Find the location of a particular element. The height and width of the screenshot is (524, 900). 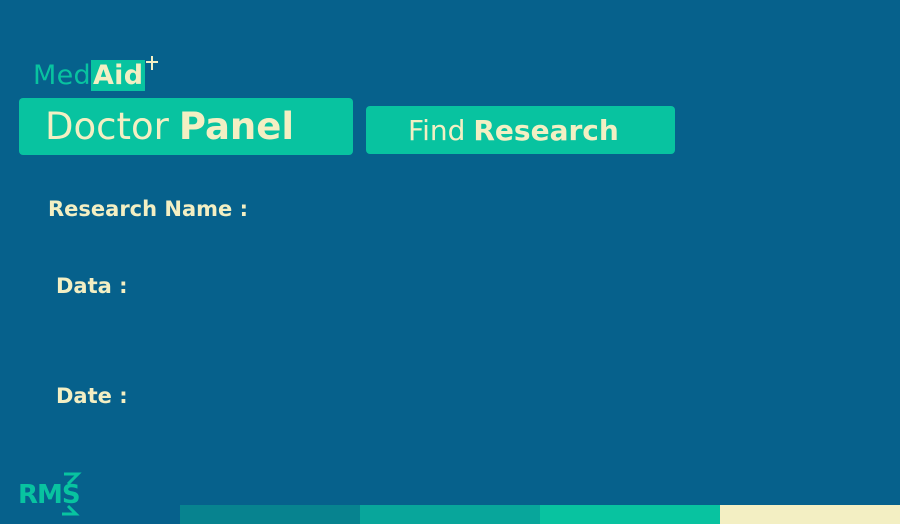

plus-icon is located at coordinates (152, 63).